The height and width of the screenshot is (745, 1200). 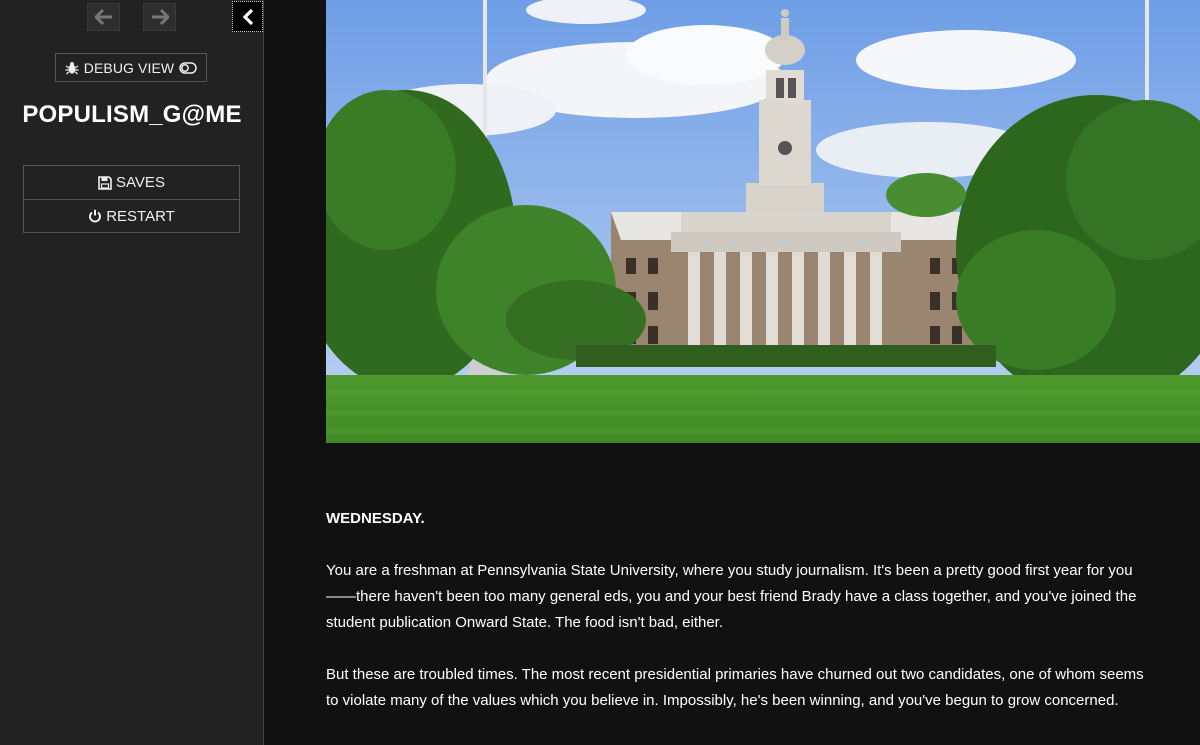 I want to click on chevron-left-icon, so click(x=247, y=16).